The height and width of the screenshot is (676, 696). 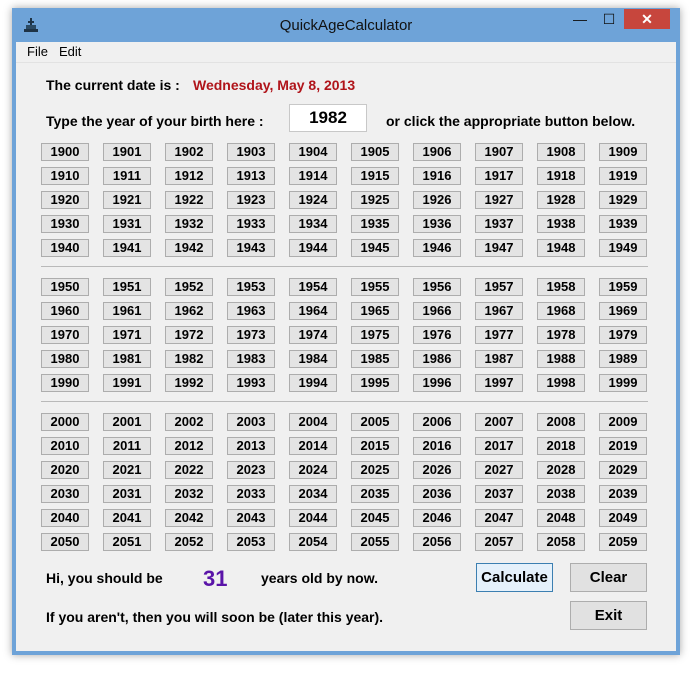 What do you see at coordinates (623, 248) in the screenshot?
I see `year-button: 1949` at bounding box center [623, 248].